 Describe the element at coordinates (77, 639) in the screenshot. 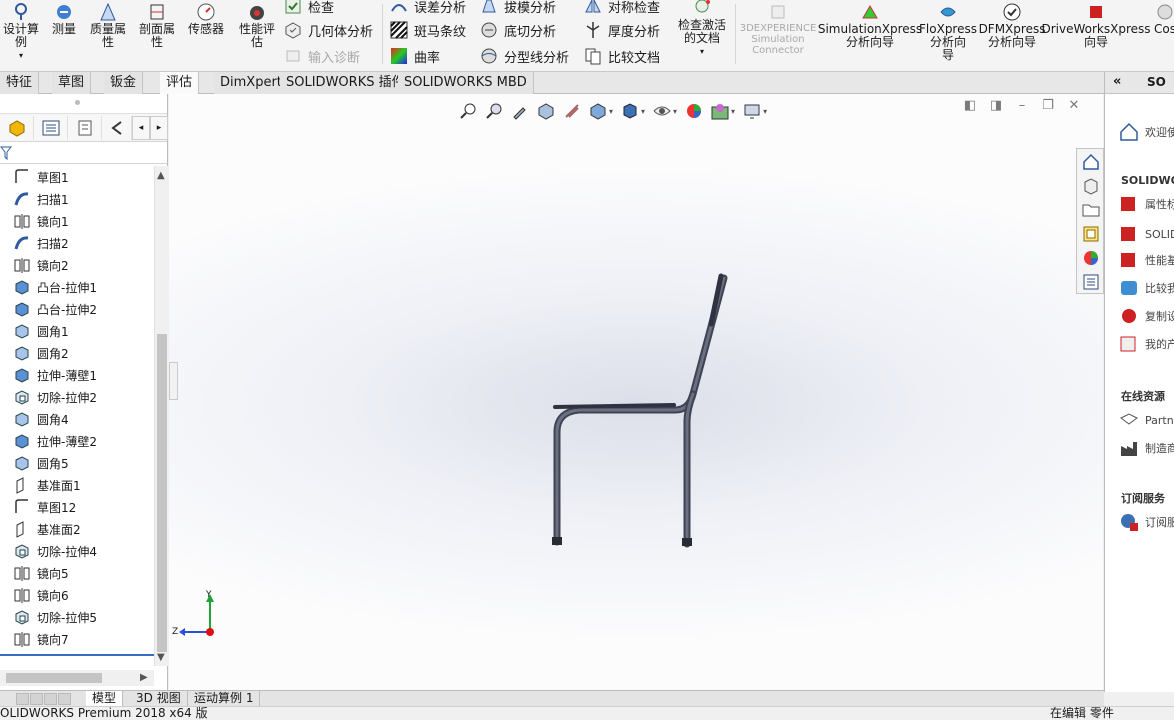

I see `feature-tree-item: 镜向7` at that location.